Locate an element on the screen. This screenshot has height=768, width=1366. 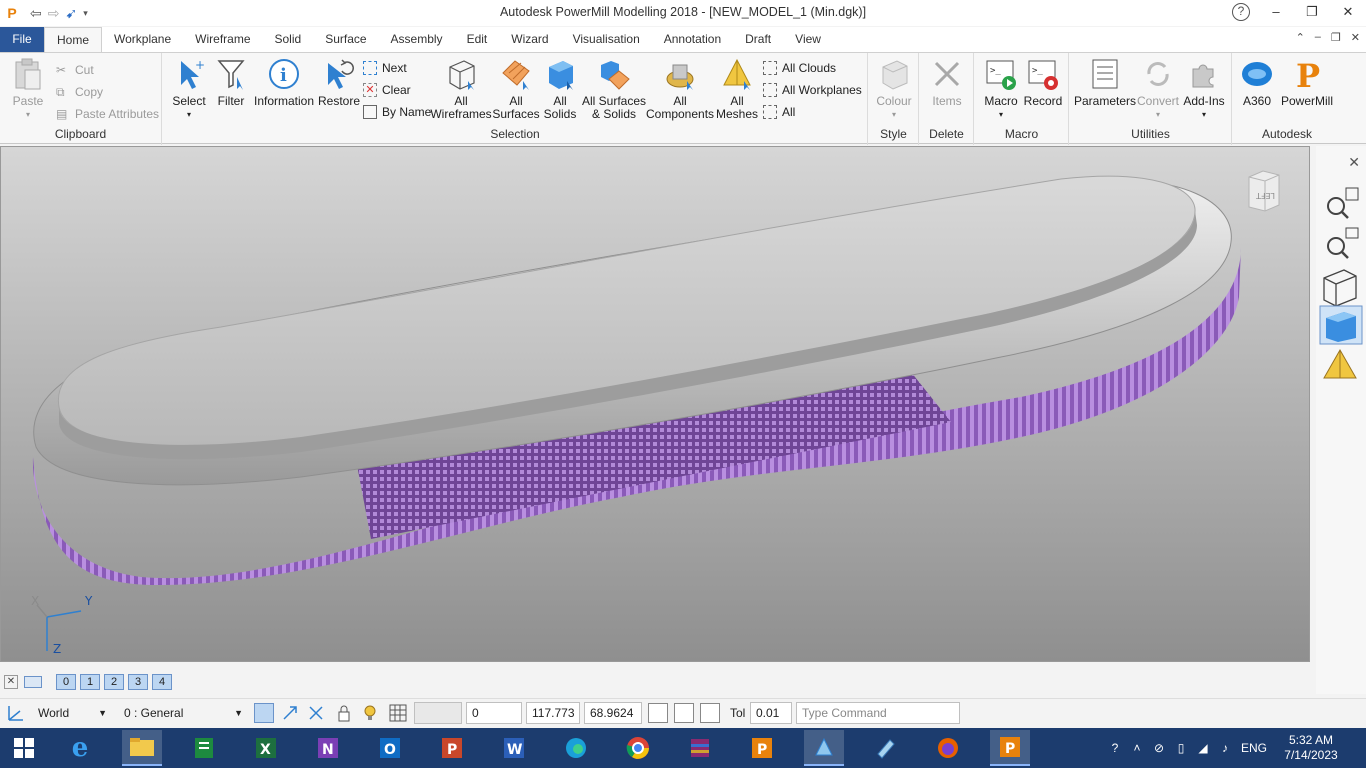
levels-toggle-icon is located at coordinates (33, 682).